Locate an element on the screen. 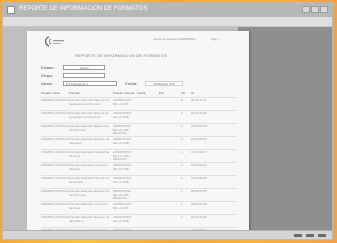 Image resolution: width=337 pixels, height=243 pixels. minimize-button is located at coordinates (306, 9).